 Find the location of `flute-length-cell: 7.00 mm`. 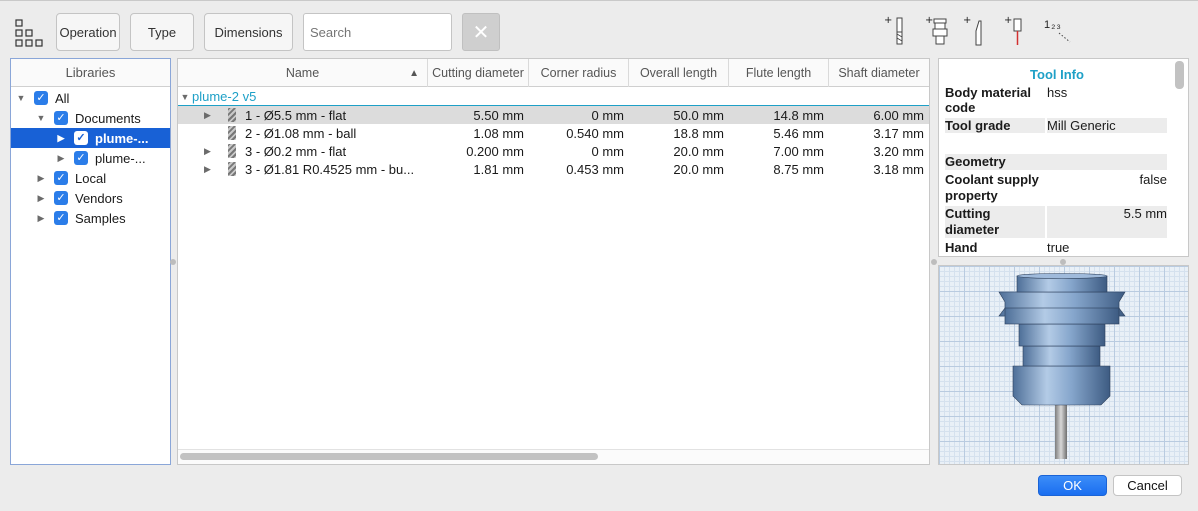

flute-length-cell: 7.00 mm is located at coordinates (798, 151).